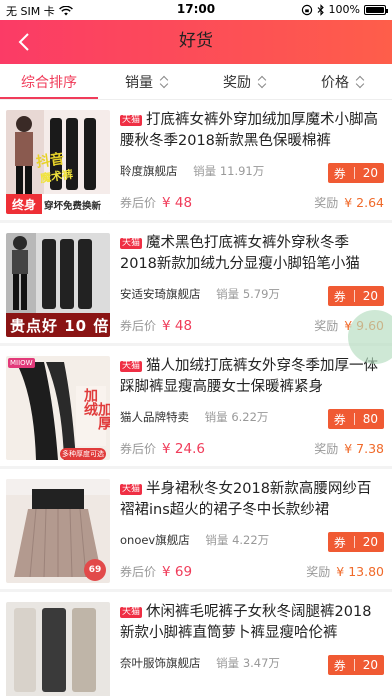  I want to click on tab-reward: 奖励, so click(245, 81).